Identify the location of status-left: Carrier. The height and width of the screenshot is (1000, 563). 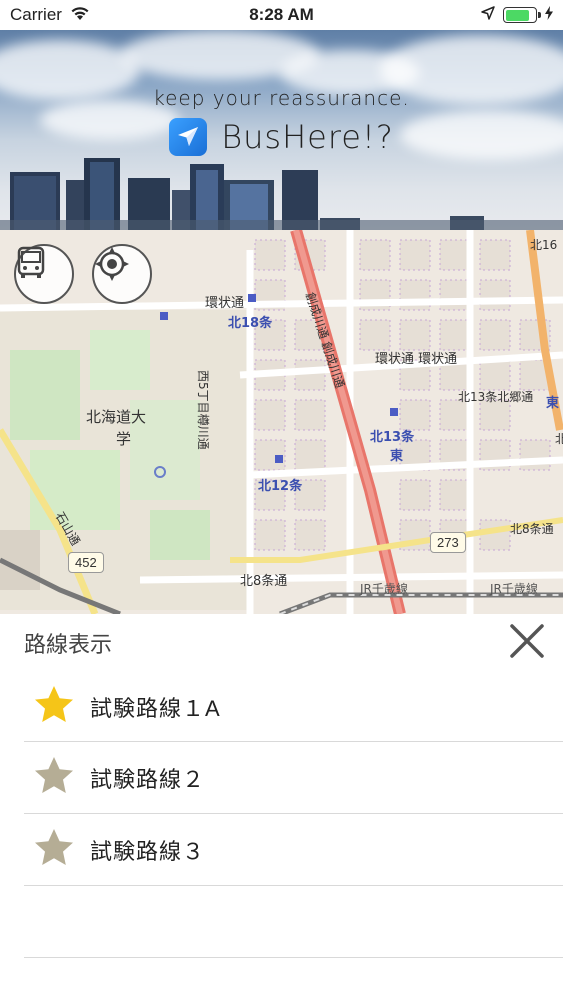
(50, 15).